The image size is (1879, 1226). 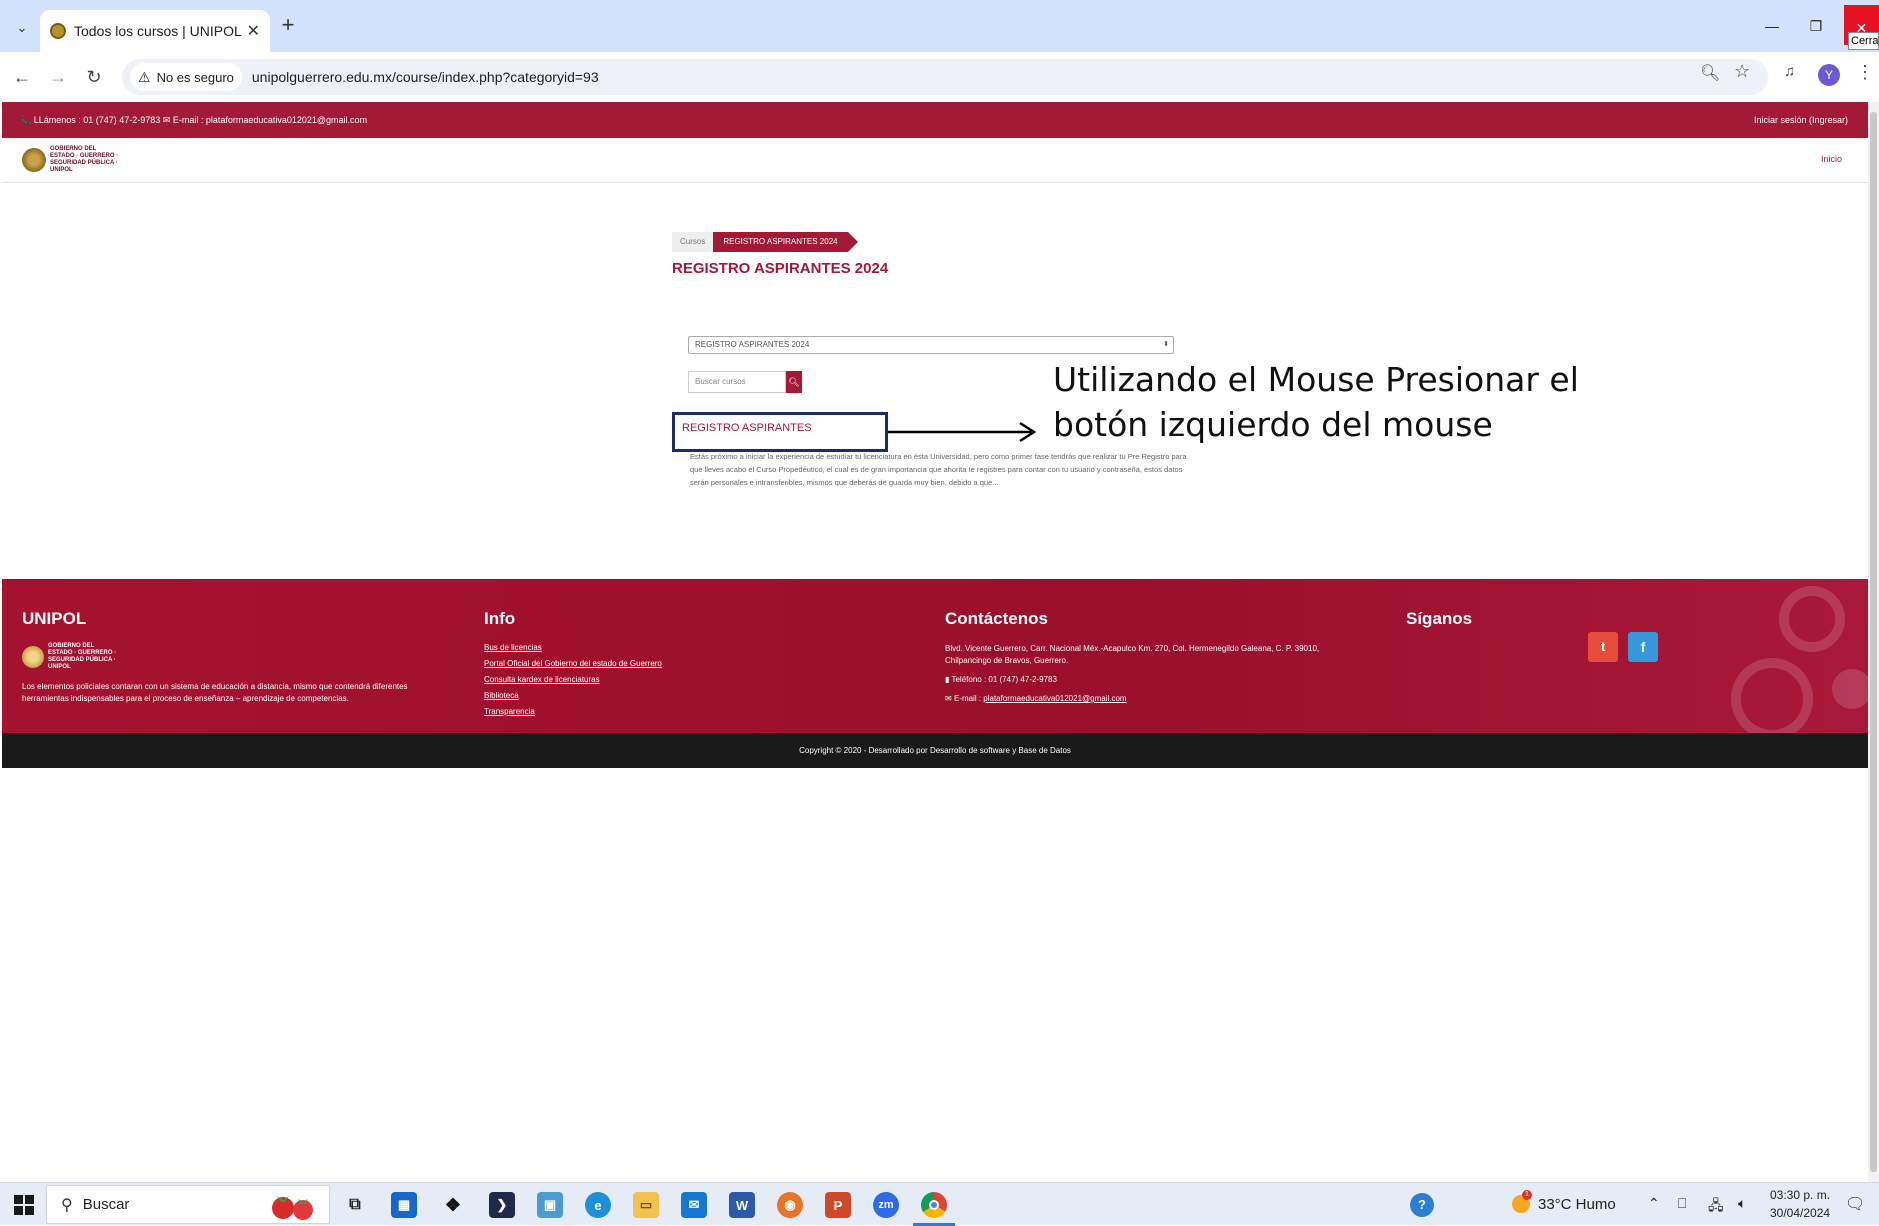 What do you see at coordinates (1054, 698) in the screenshot?
I see `footer-email-link: plataformaeducativa012021@gmail.com` at bounding box center [1054, 698].